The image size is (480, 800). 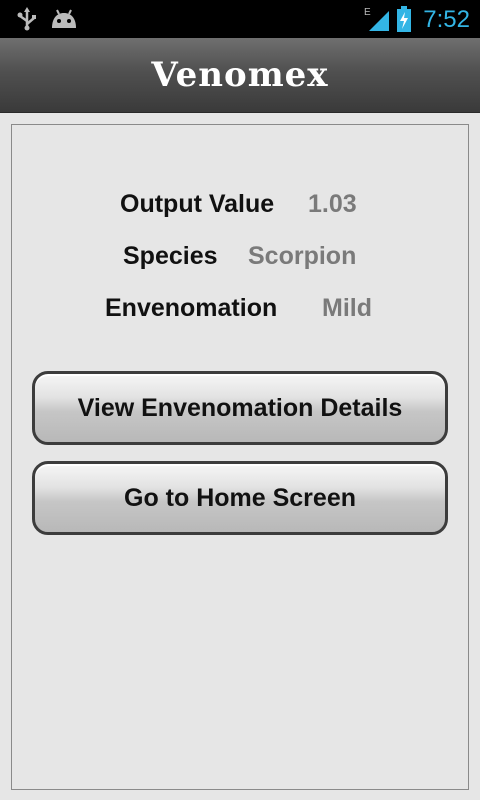 What do you see at coordinates (347, 308) in the screenshot?
I see `envenomation-value: Mild` at bounding box center [347, 308].